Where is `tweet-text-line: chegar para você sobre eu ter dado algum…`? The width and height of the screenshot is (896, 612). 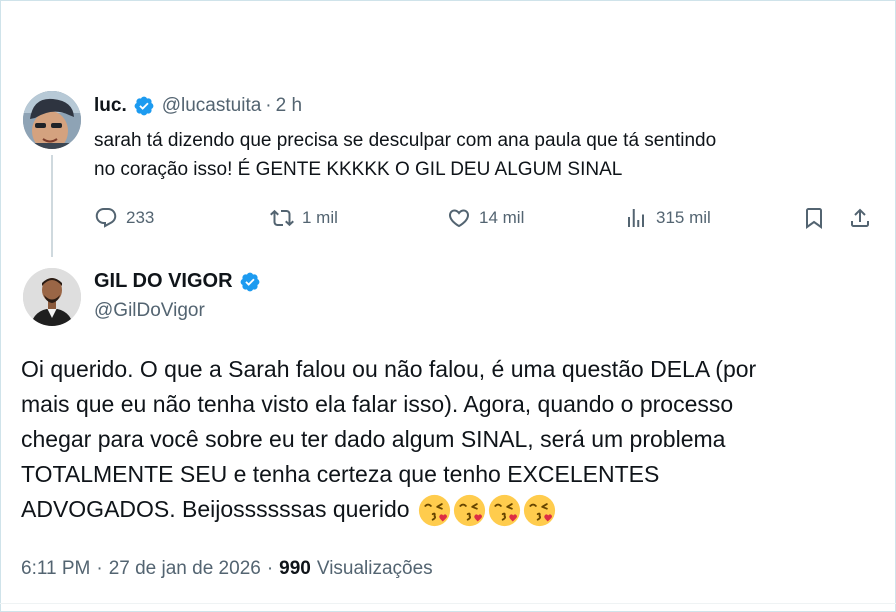
tweet-text-line: chegar para você sobre eu ter dado algum… is located at coordinates (373, 439).